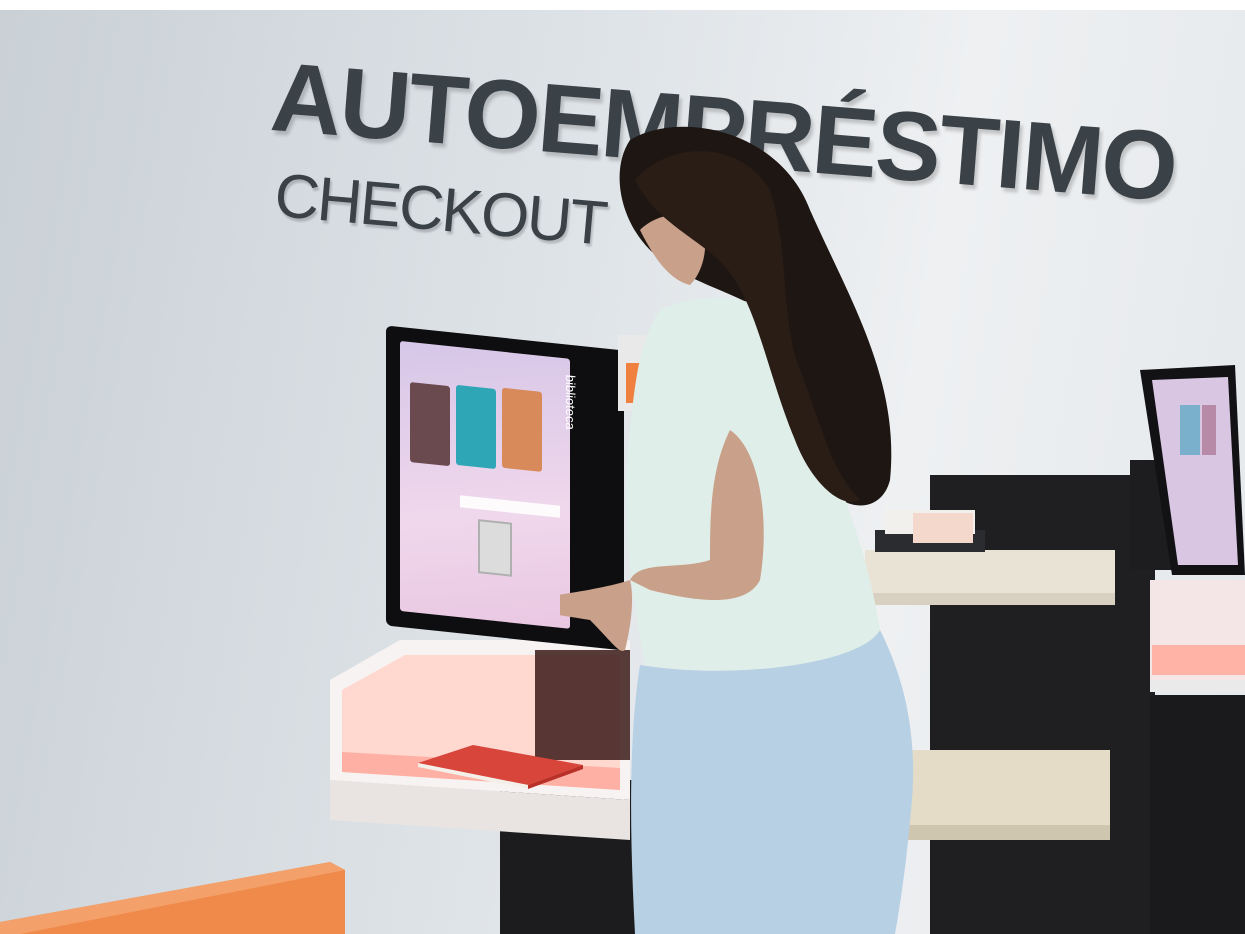 The height and width of the screenshot is (934, 1245). What do you see at coordinates (485, 484) in the screenshot?
I see `kiosk-screen` at bounding box center [485, 484].